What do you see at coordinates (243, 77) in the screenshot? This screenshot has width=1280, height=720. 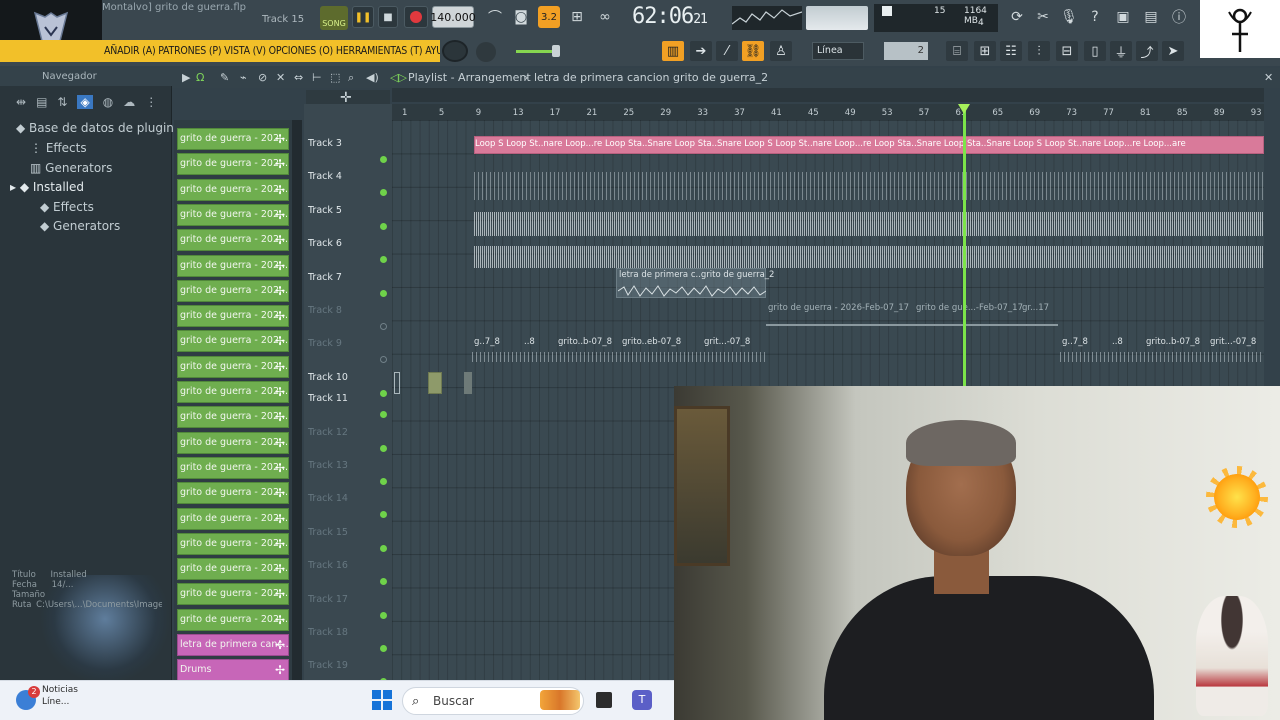 I see `brush-icon: ⌁` at bounding box center [243, 77].